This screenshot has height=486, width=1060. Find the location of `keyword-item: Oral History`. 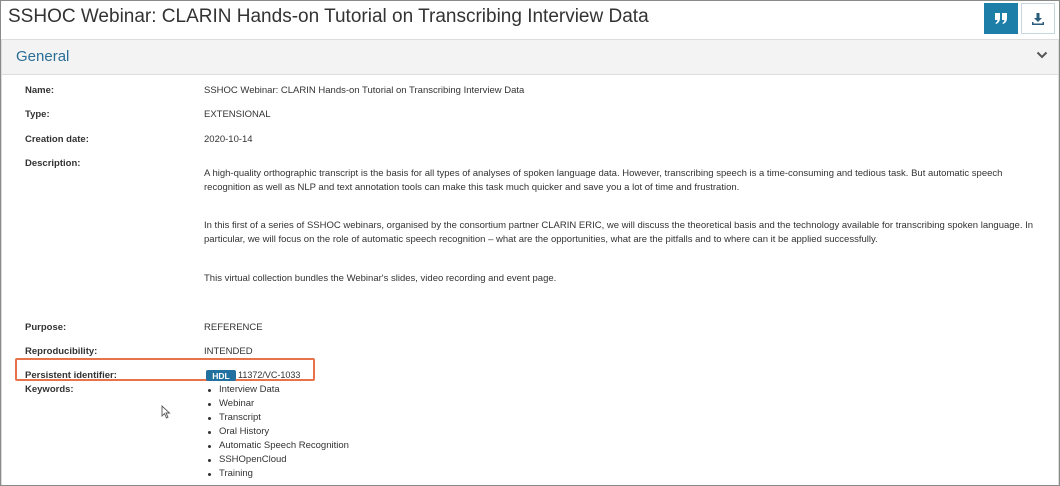

keyword-item: Oral History is located at coordinates (278, 432).